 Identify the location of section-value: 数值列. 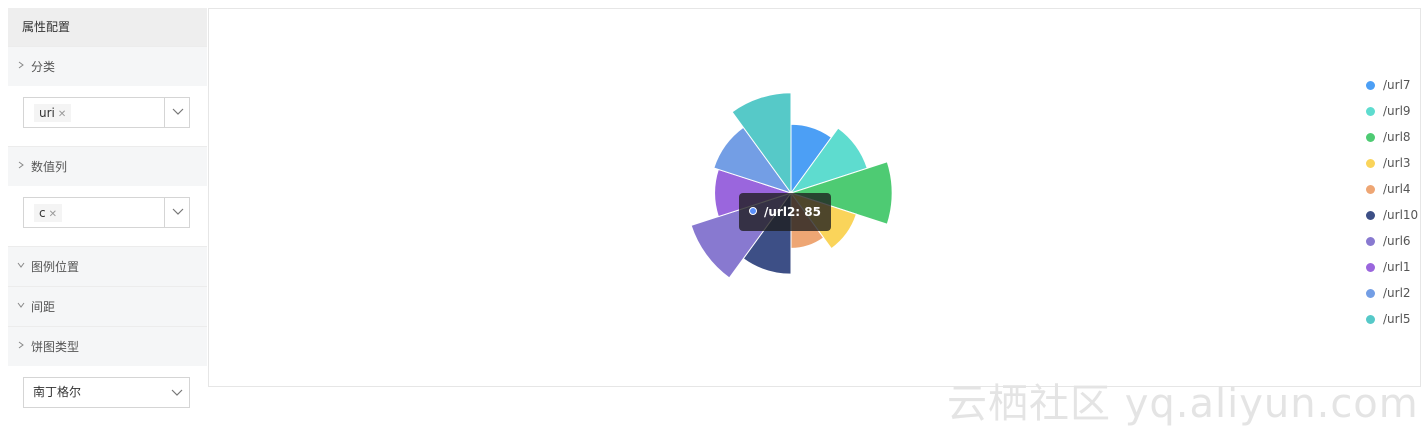
(107, 166).